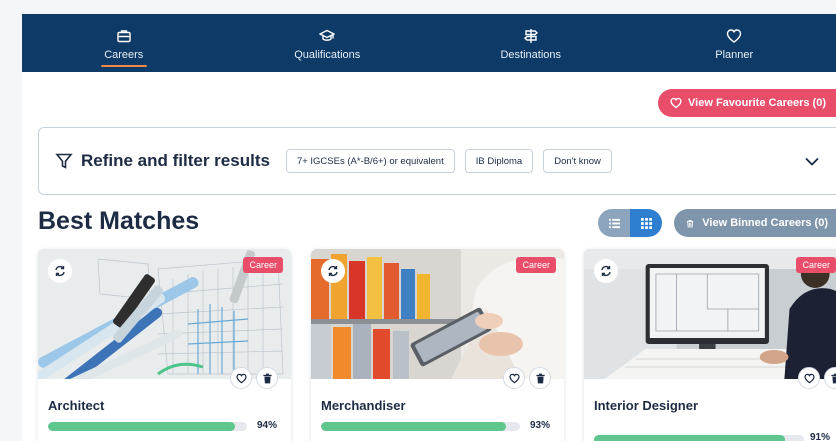  What do you see at coordinates (328, 43) in the screenshot?
I see `nav-tab-qualifications: Qualifications` at bounding box center [328, 43].